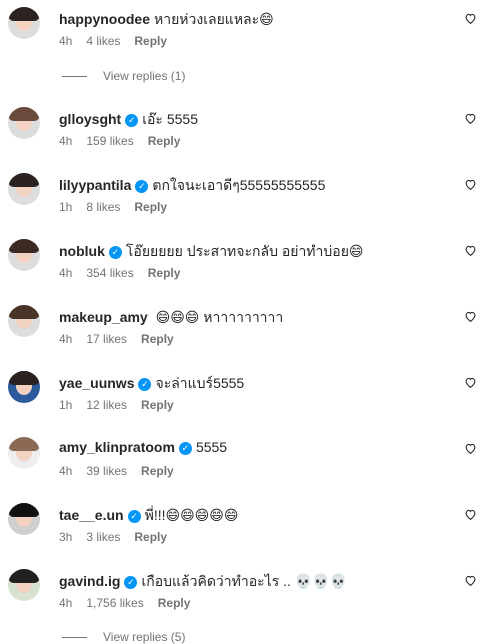 The width and height of the screenshot is (486, 644). I want to click on comment-body: nobluk ✓ โอ๊ยยยยย ประสาทจะกลับ อย่าทำบ่อย😄, so click(211, 252).